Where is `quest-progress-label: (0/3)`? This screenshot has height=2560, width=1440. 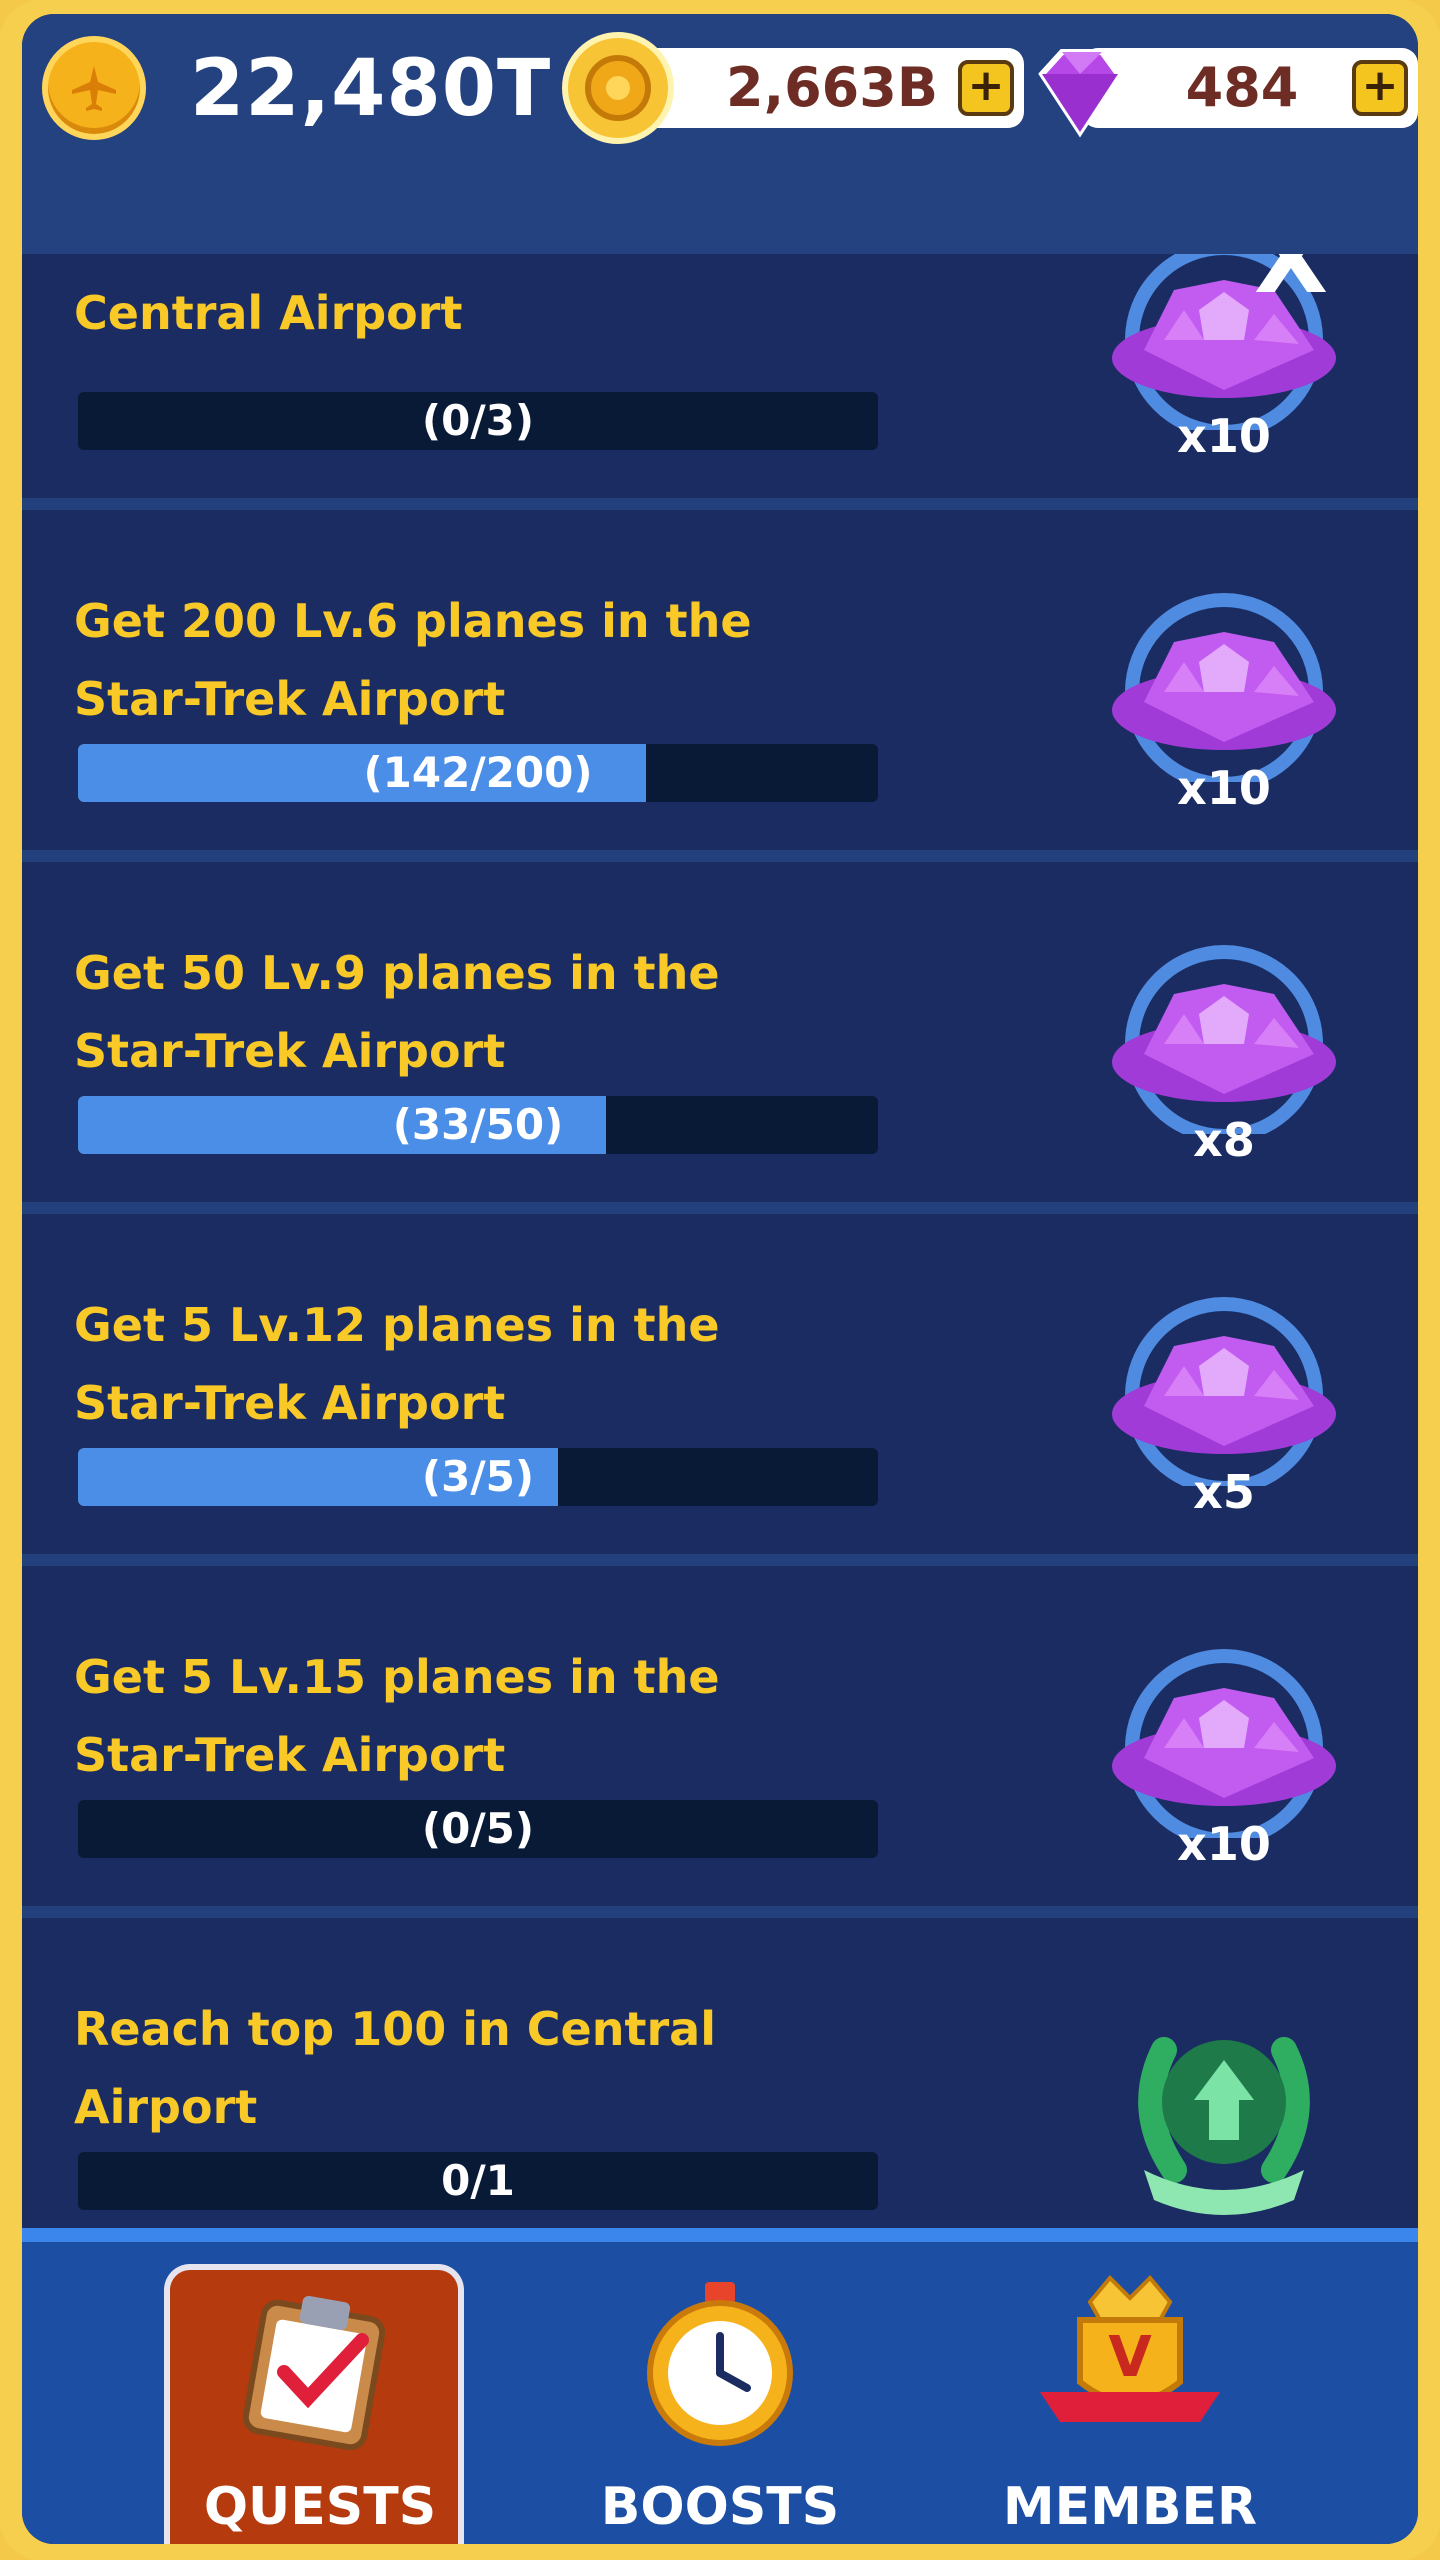 quest-progress-label: (0/3) is located at coordinates (478, 420).